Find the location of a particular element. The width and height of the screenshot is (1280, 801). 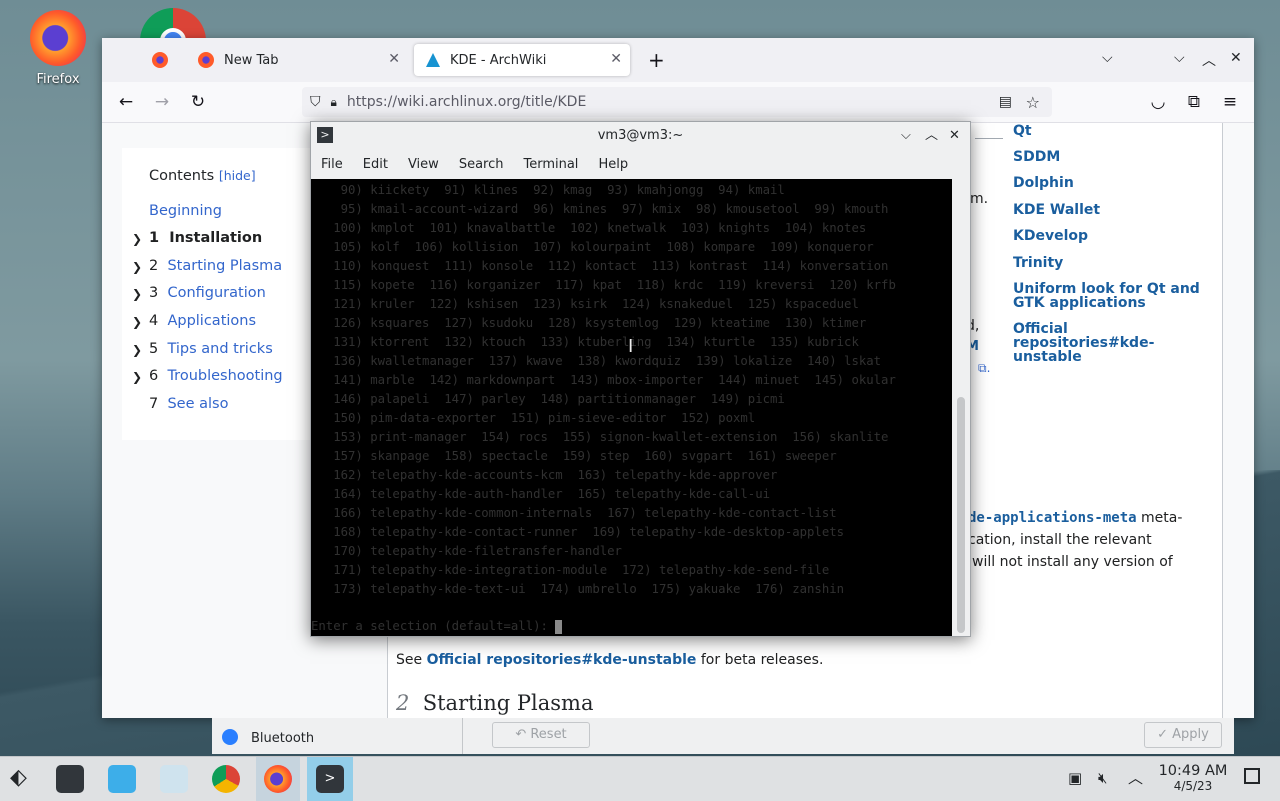

side-link-trinity: Trinity is located at coordinates (1038, 263).